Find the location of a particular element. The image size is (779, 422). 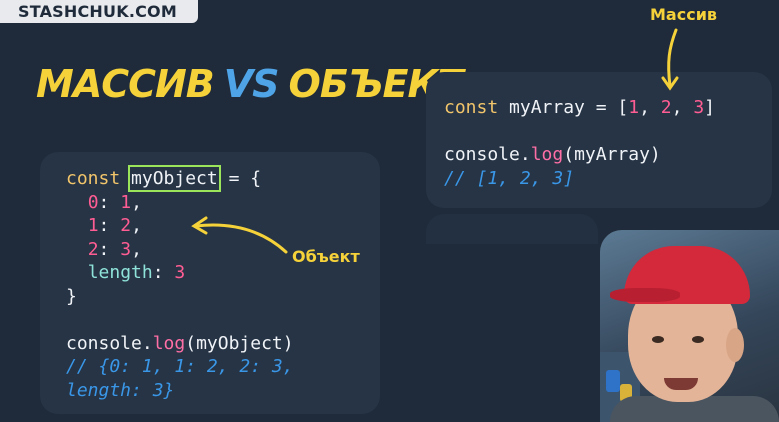

cap-brim is located at coordinates (645, 295).